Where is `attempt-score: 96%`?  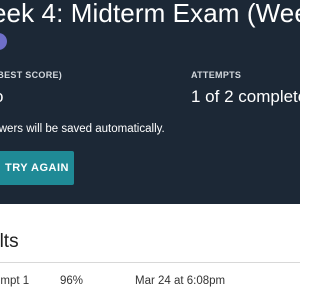
attempt-score: 96% is located at coordinates (72, 281).